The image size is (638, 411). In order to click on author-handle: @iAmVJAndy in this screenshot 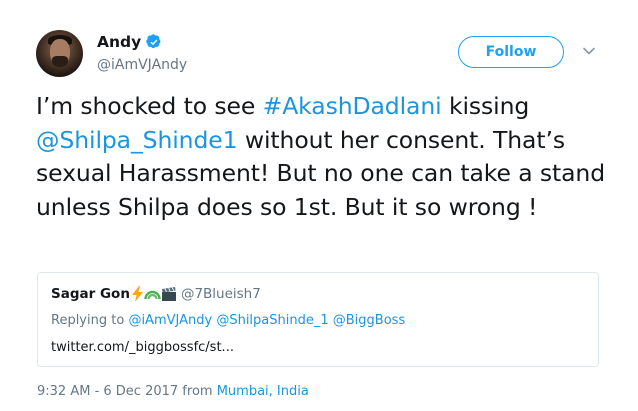, I will do `click(142, 65)`.